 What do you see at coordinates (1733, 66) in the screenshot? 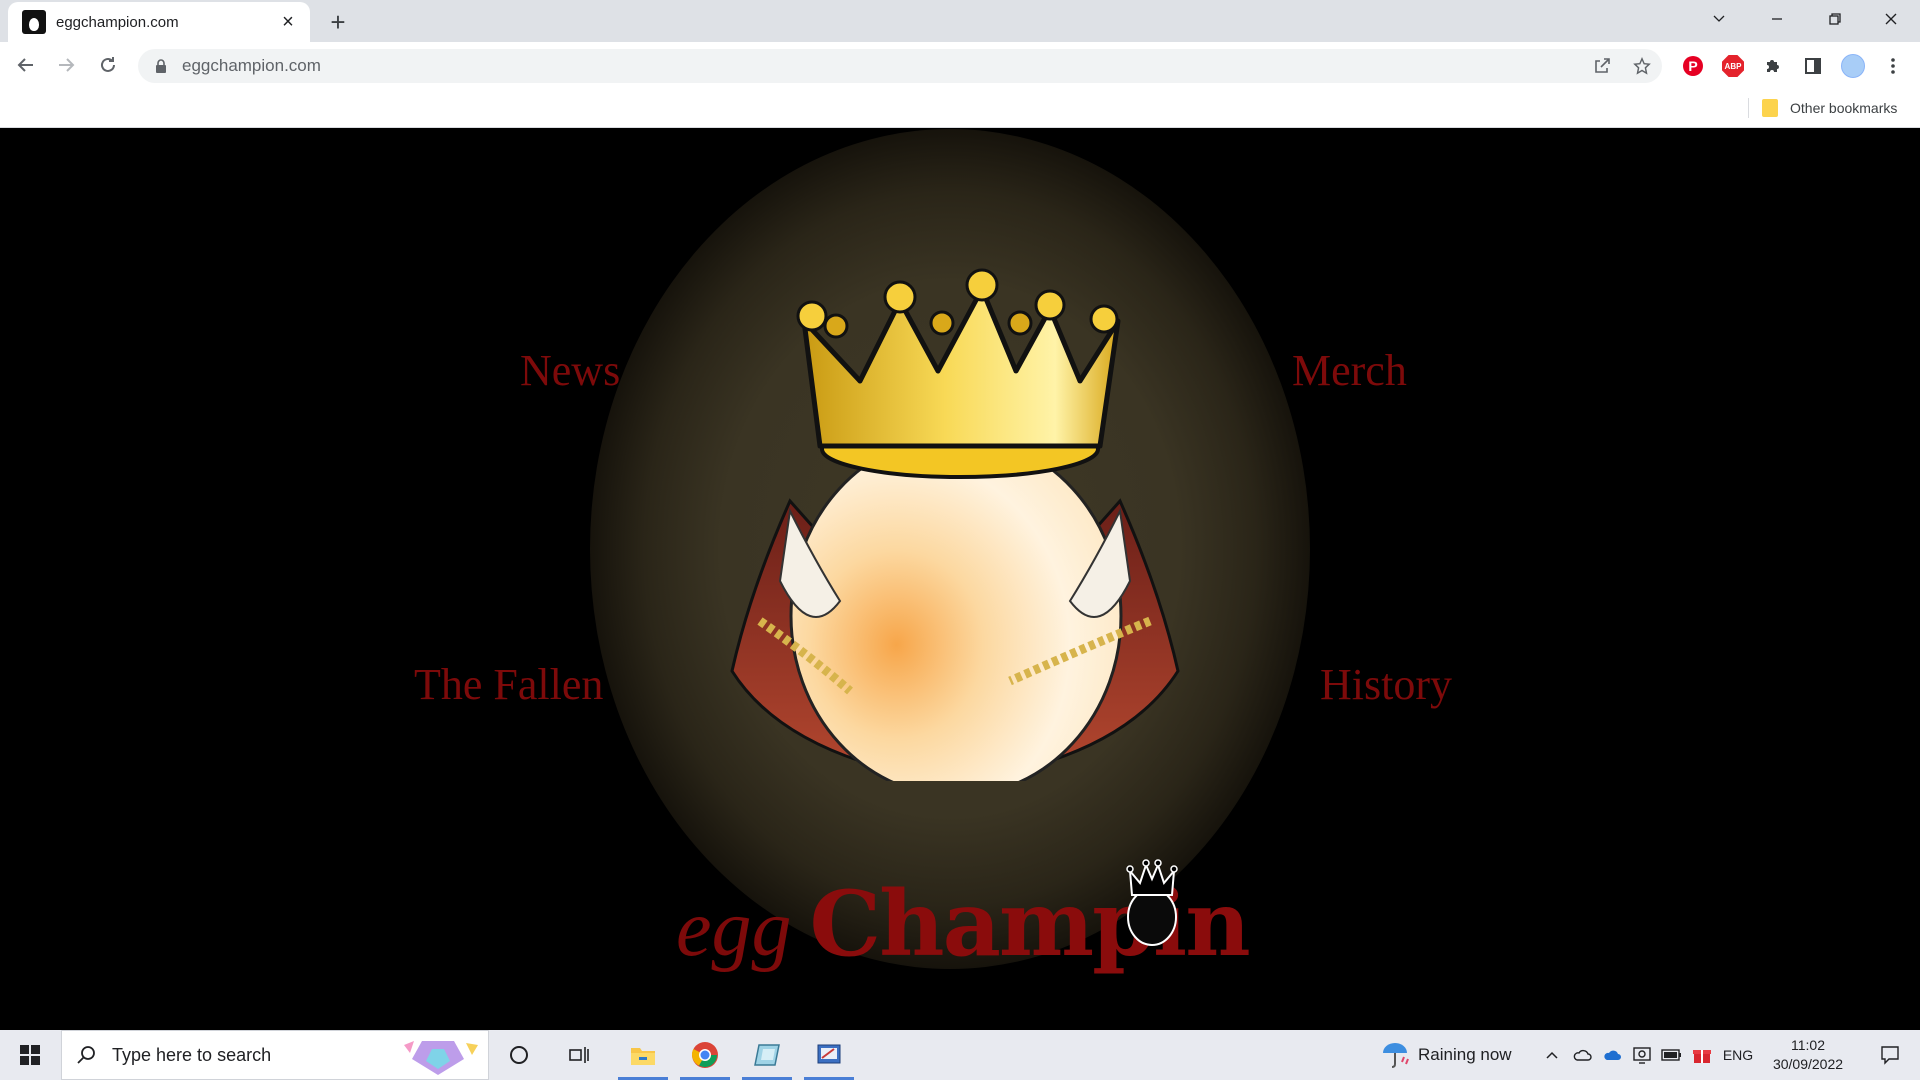
I see `adblock-plus-icon: ABP` at bounding box center [1733, 66].